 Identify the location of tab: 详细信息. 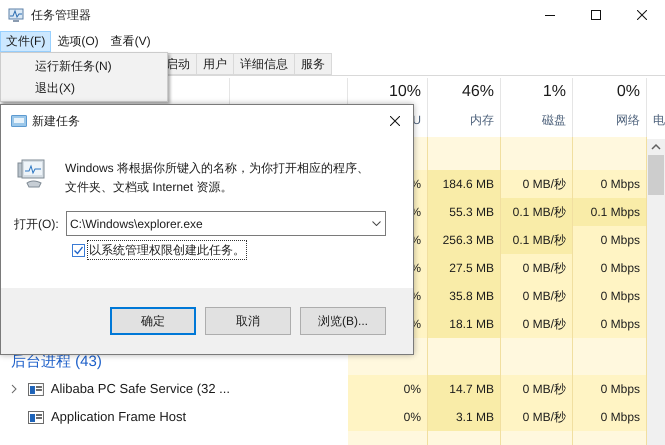
(264, 64).